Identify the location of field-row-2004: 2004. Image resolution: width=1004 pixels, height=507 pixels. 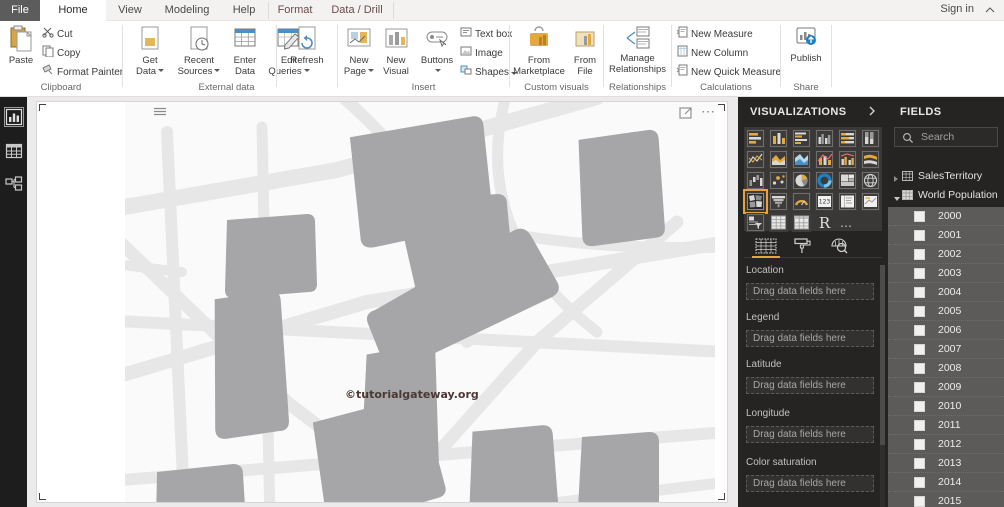
(946, 292).